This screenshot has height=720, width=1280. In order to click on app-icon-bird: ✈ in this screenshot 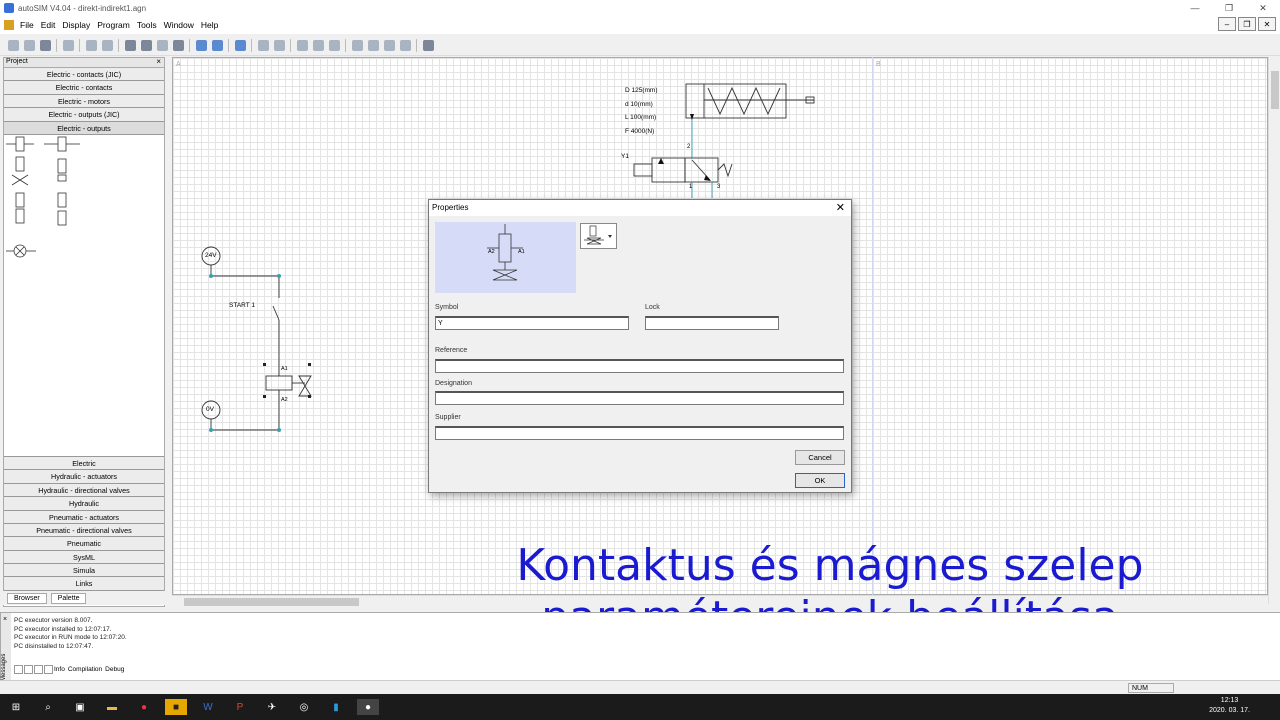, I will do `click(272, 707)`.